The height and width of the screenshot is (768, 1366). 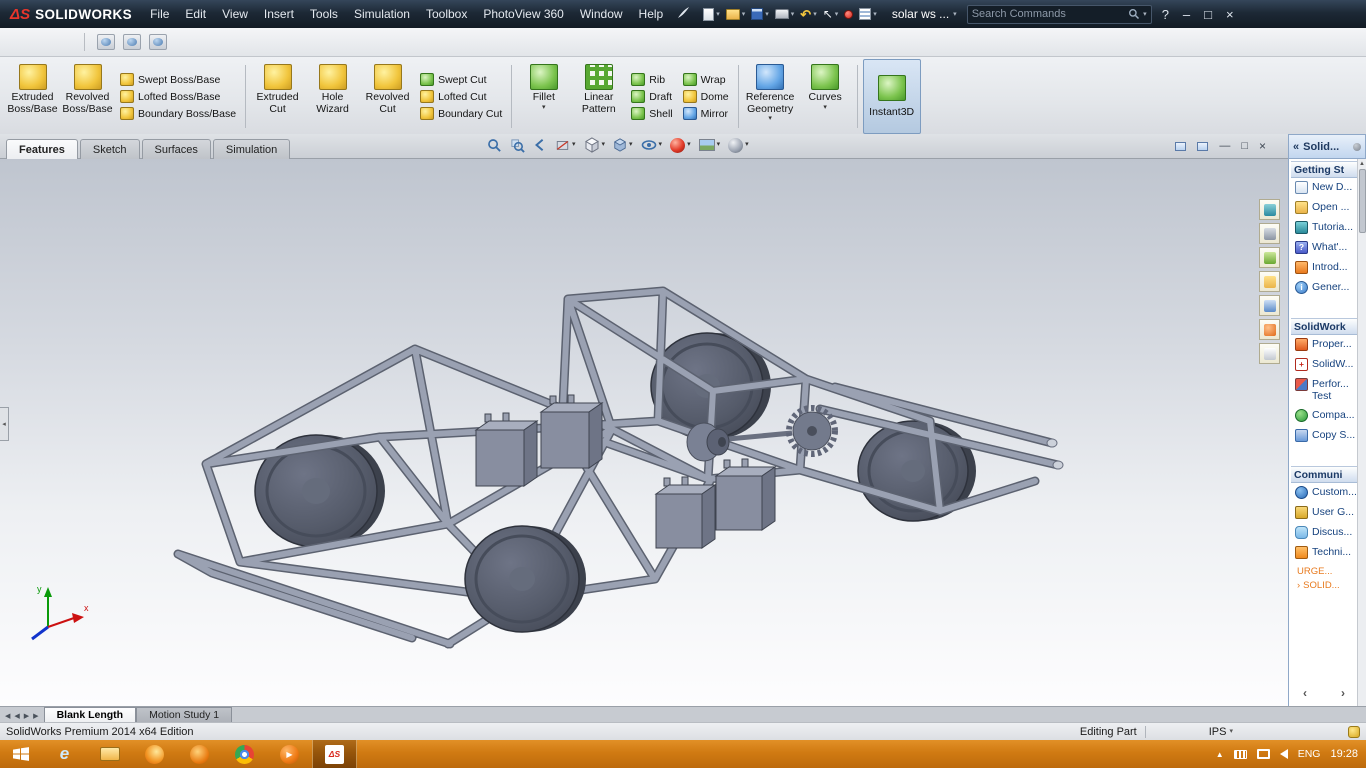 I want to click on taskbar-browser-button, so click(x=199, y=754).